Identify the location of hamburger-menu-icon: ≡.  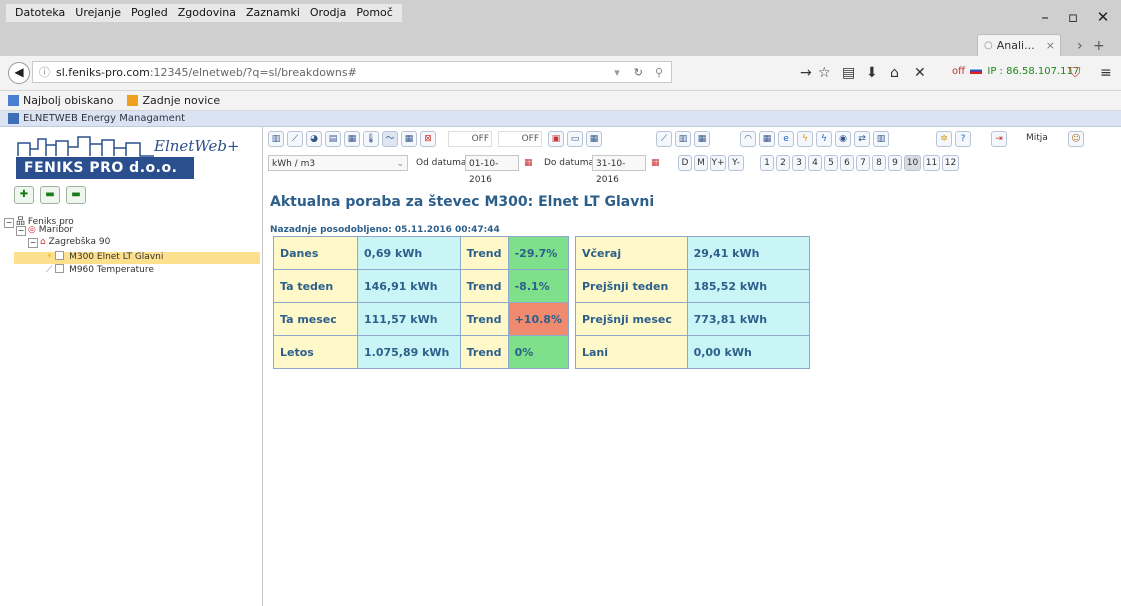
(1106, 73).